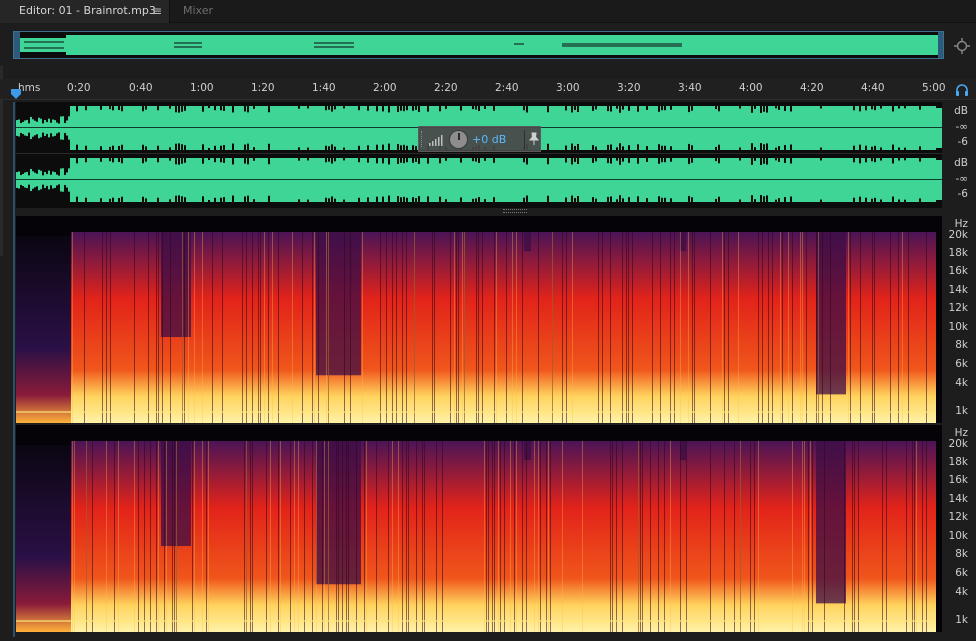 This screenshot has width=976, height=641. I want to click on time-tick-label: 0:40, so click(141, 88).